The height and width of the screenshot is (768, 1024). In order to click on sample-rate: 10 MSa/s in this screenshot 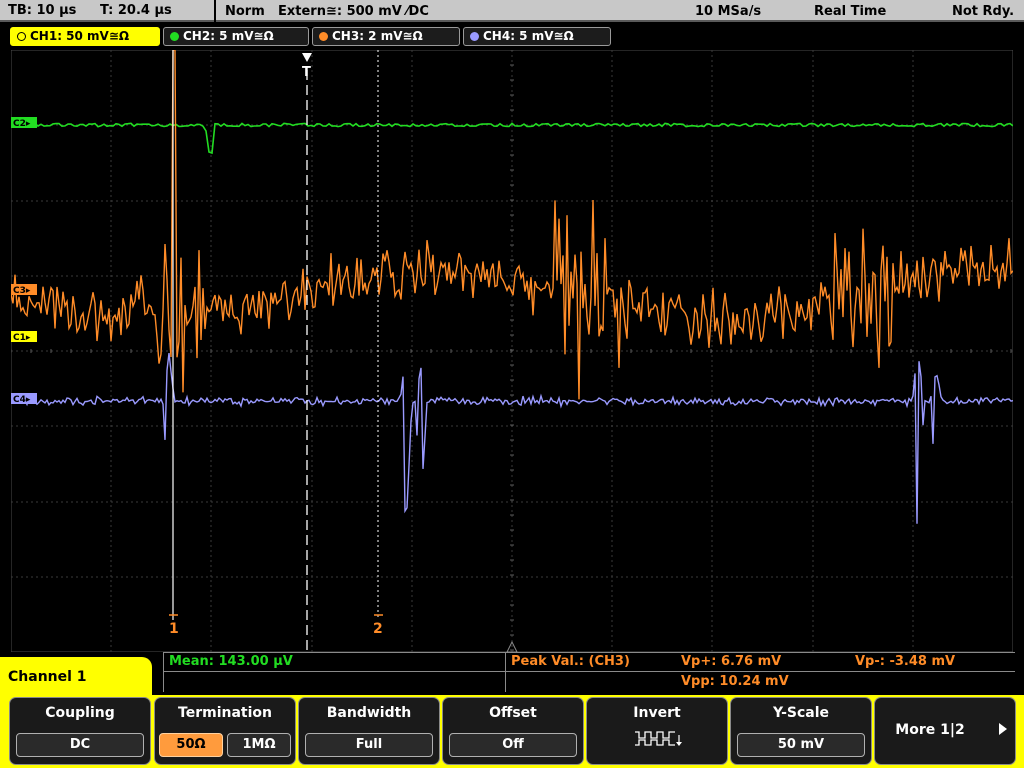, I will do `click(728, 11)`.